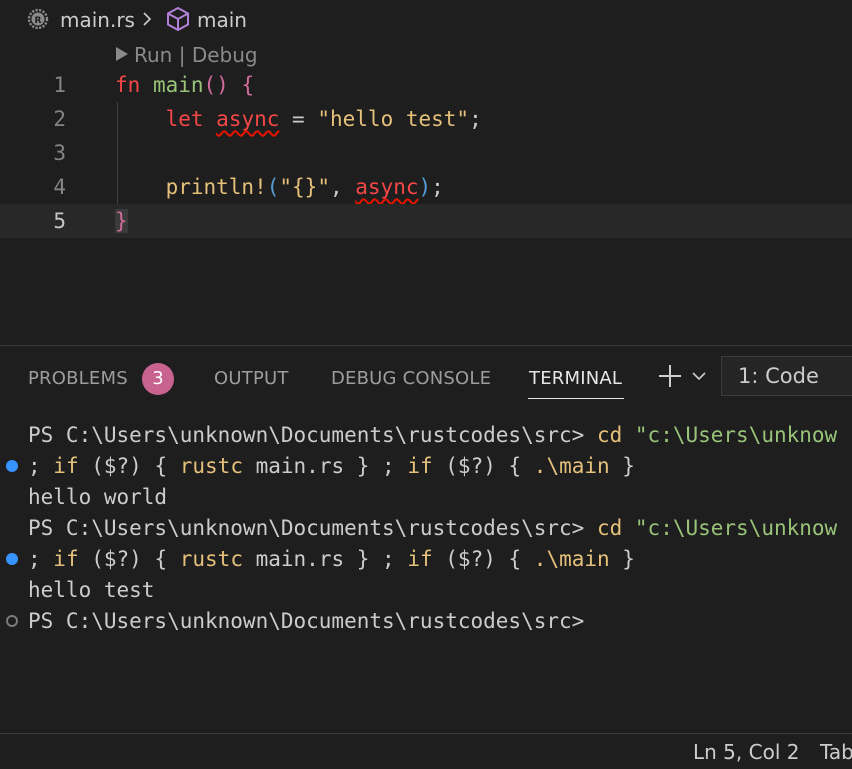  I want to click on editor-line: 1 fn main() {, so click(426, 85).